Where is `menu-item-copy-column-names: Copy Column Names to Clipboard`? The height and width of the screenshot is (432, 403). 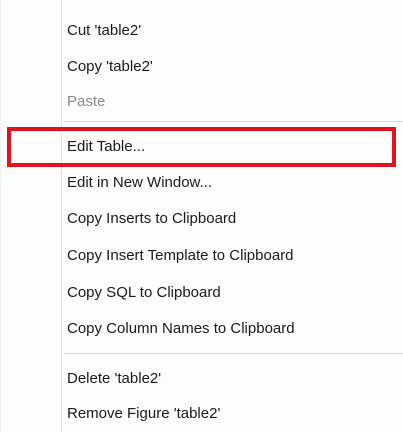 menu-item-copy-column-names: Copy Column Names to Clipboard is located at coordinates (201, 329).